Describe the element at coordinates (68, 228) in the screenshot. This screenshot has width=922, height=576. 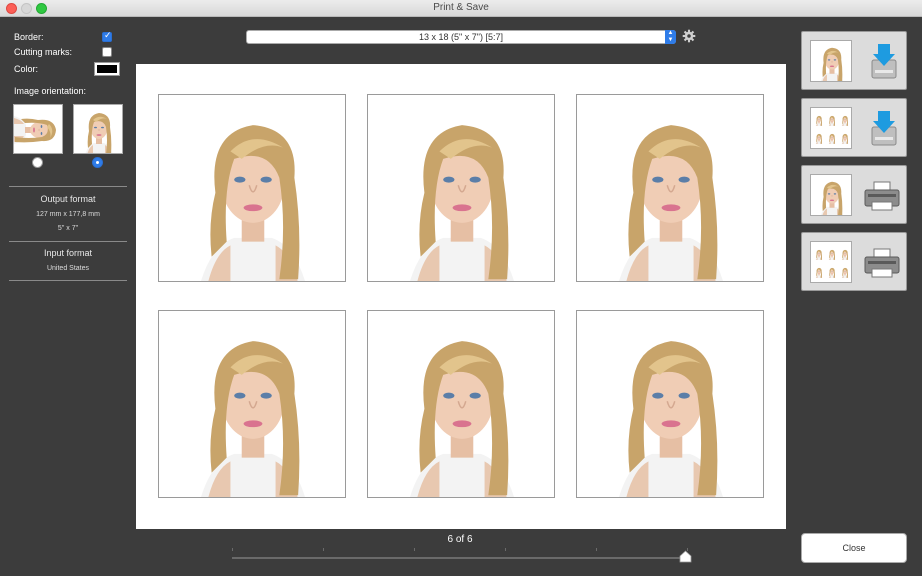
I see `output-format-imperial: 5" x 7"` at that location.